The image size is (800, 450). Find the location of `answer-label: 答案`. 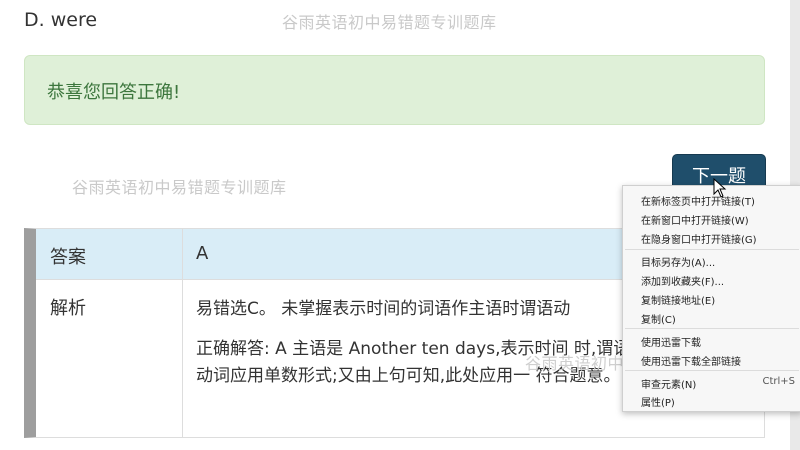

answer-label: 答案 is located at coordinates (68, 257).